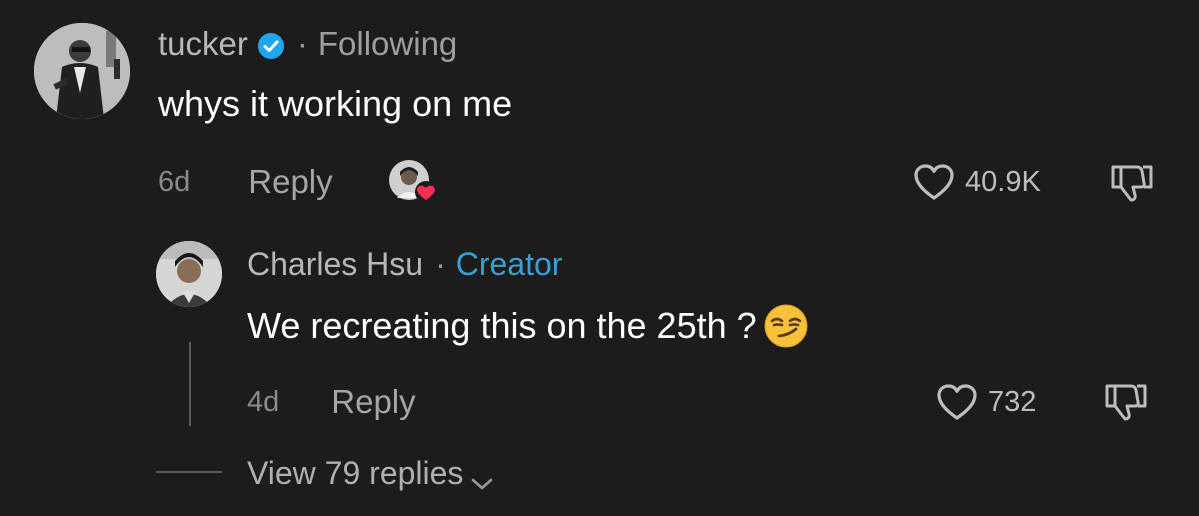  Describe the element at coordinates (509, 263) in the screenshot. I see `creator-badge: Creator` at that location.